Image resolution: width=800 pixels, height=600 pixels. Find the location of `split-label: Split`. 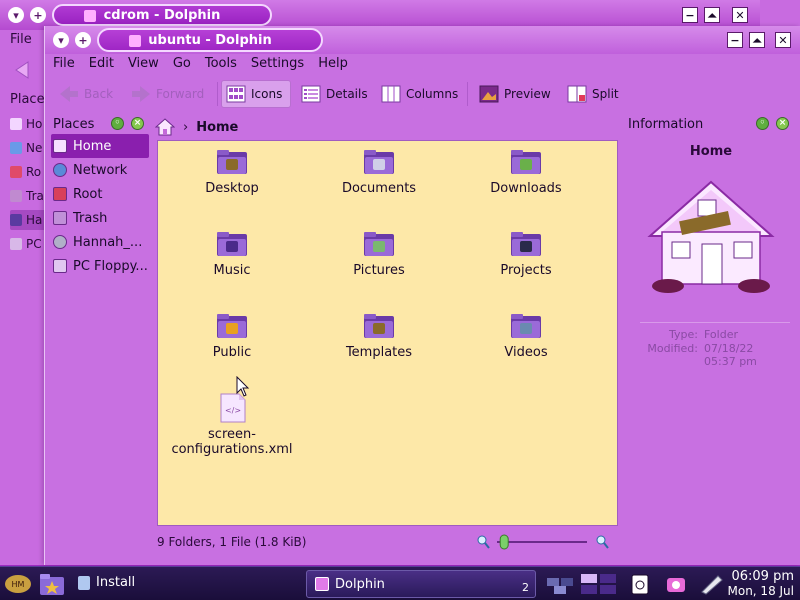

split-label: Split is located at coordinates (605, 94).